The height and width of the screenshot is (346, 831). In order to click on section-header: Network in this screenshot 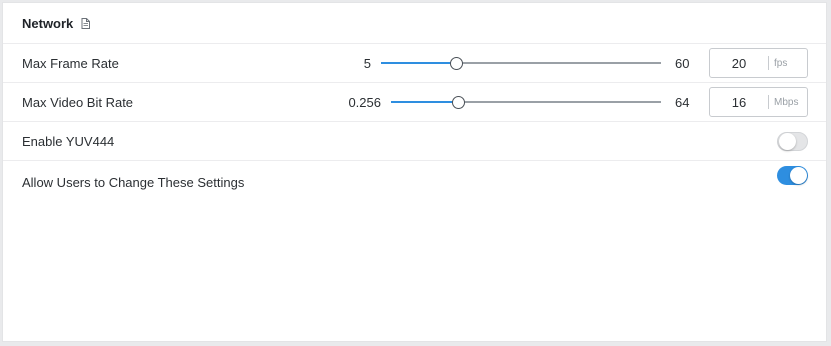, I will do `click(414, 23)`.